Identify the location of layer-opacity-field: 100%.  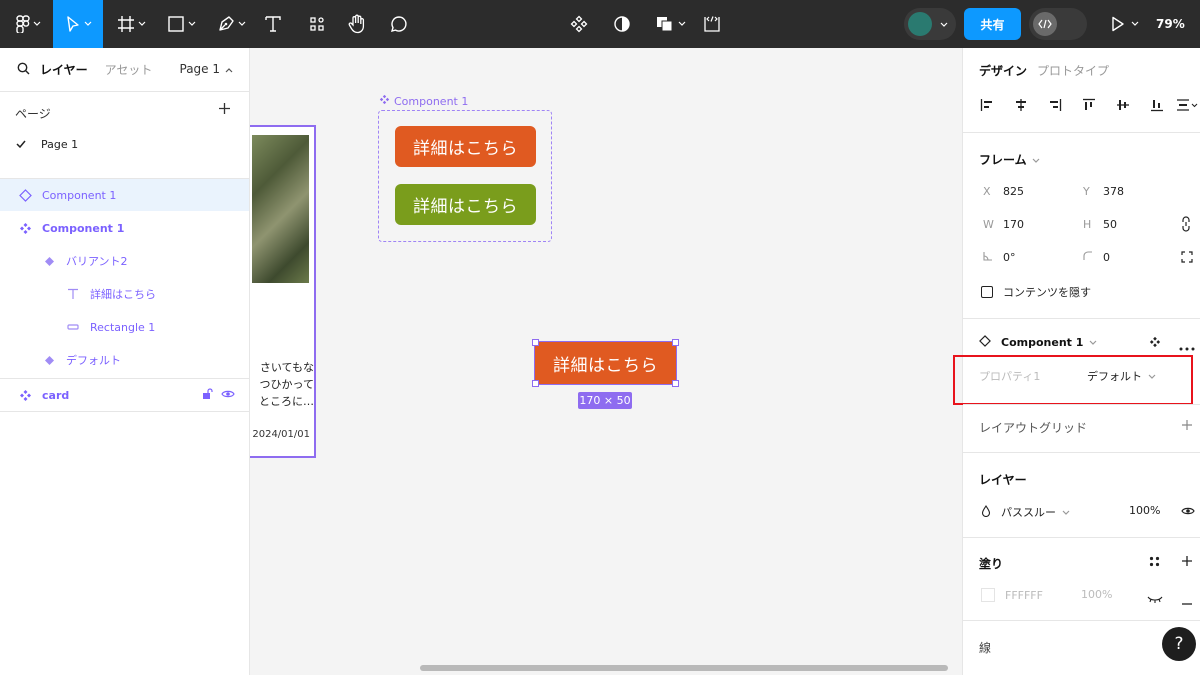
(1144, 510).